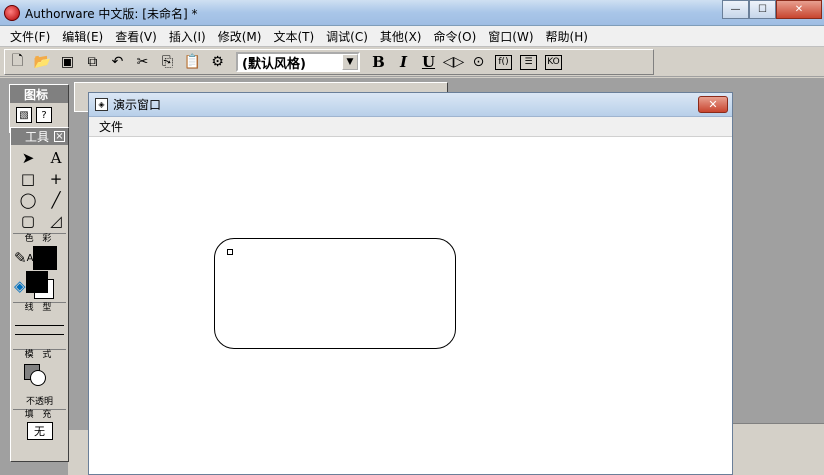 The image size is (824, 475). What do you see at coordinates (230, 252) in the screenshot?
I see `selection-handle` at bounding box center [230, 252].